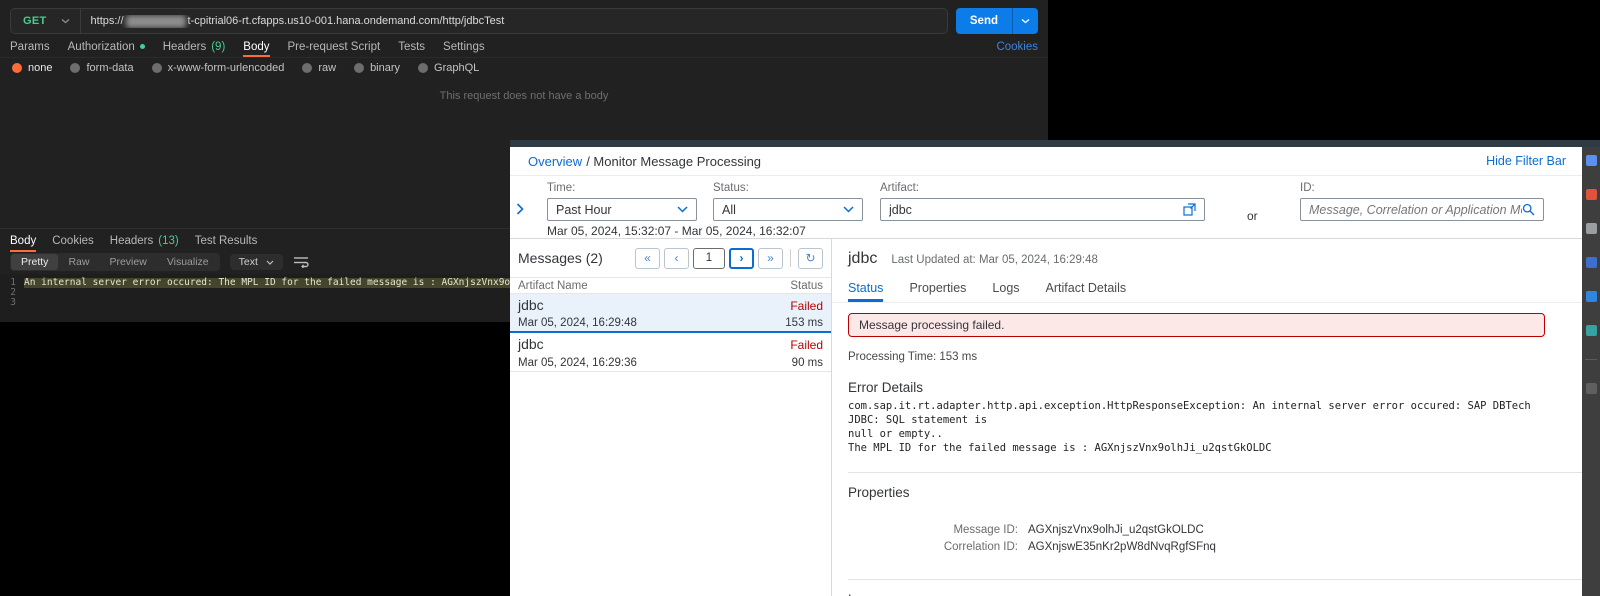  Describe the element at coordinates (676, 258) in the screenshot. I see `previous-page-button: ‹` at that location.